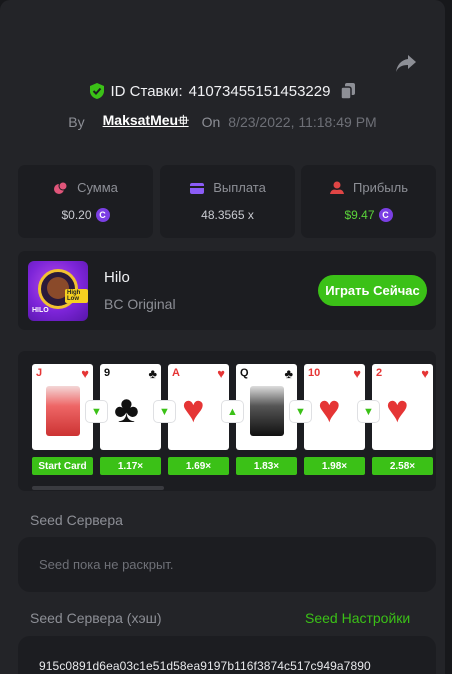 Image resolution: width=452 pixels, height=674 pixels. Describe the element at coordinates (406, 63) in the screenshot. I see `share-icon` at that location.